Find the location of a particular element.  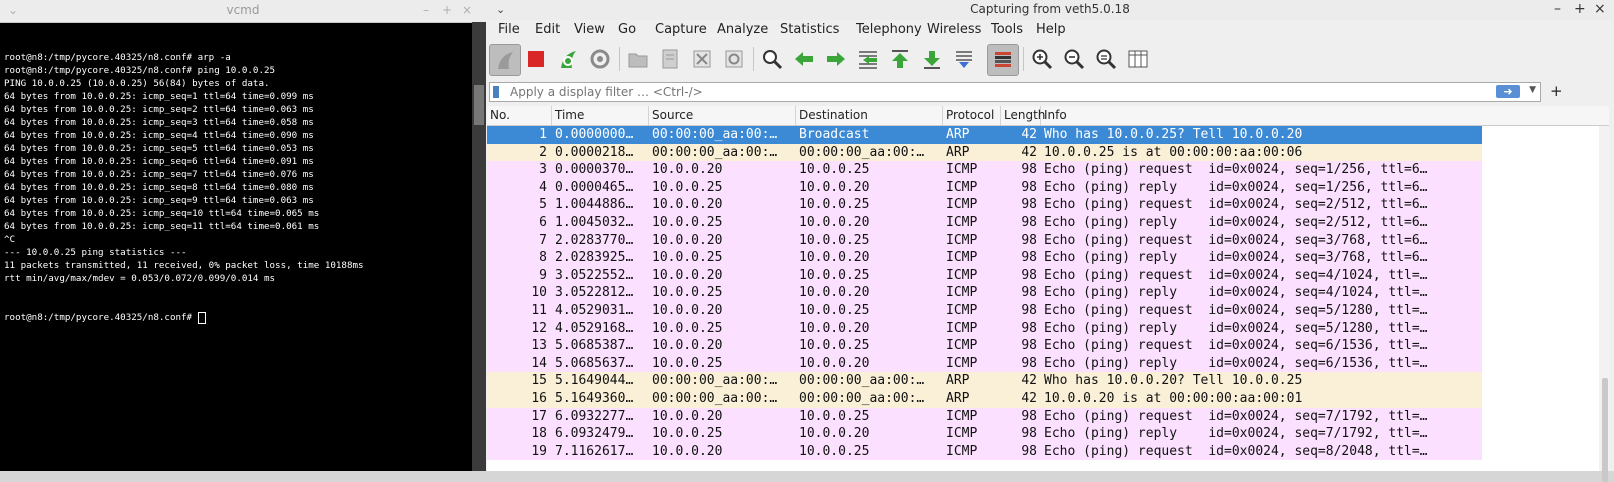

menu-file: File is located at coordinates (509, 29).